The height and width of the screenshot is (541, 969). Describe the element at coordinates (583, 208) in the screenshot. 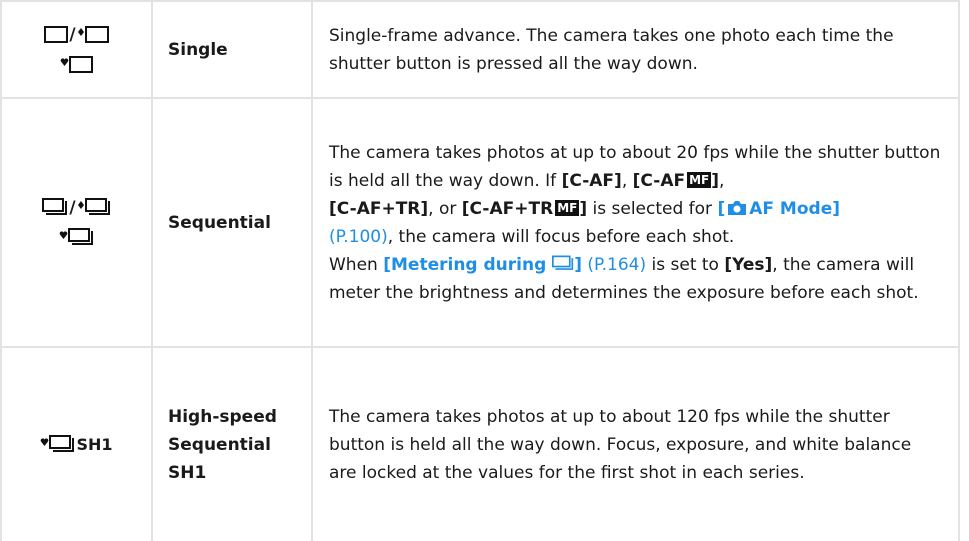

I see `caftr-mf-close: ]` at that location.